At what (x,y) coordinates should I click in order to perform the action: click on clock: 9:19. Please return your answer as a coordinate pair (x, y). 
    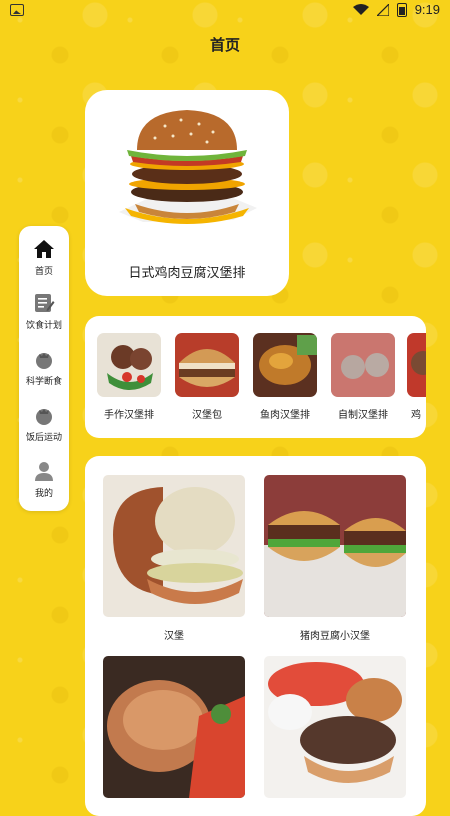
    Looking at the image, I should click on (427, 9).